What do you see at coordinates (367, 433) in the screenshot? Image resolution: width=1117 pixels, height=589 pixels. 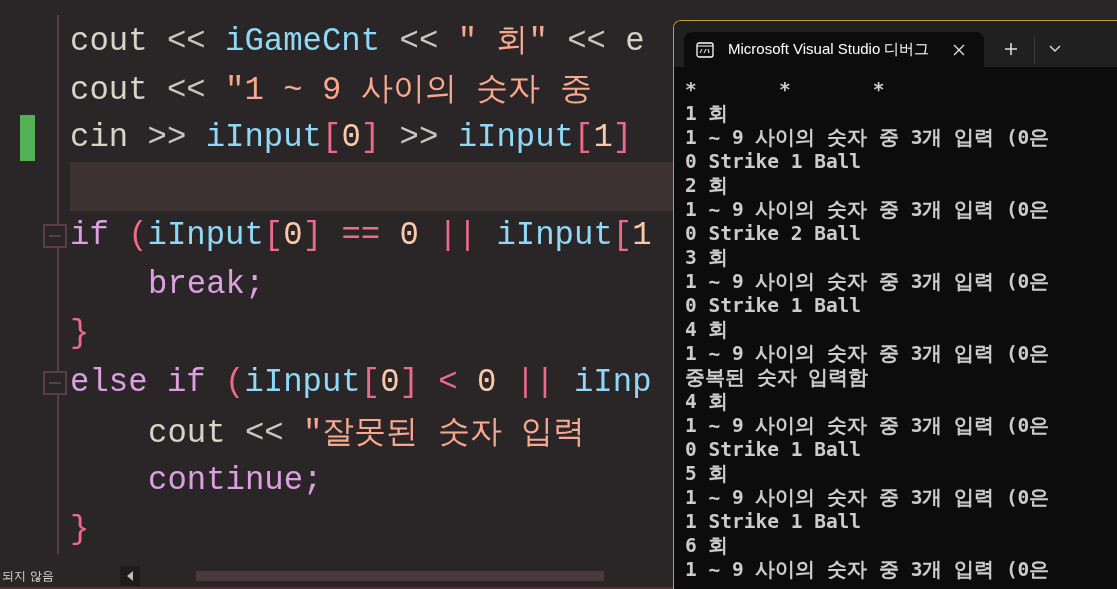 I see `code-line: cout << "잘못된 숫자 입력` at bounding box center [367, 433].